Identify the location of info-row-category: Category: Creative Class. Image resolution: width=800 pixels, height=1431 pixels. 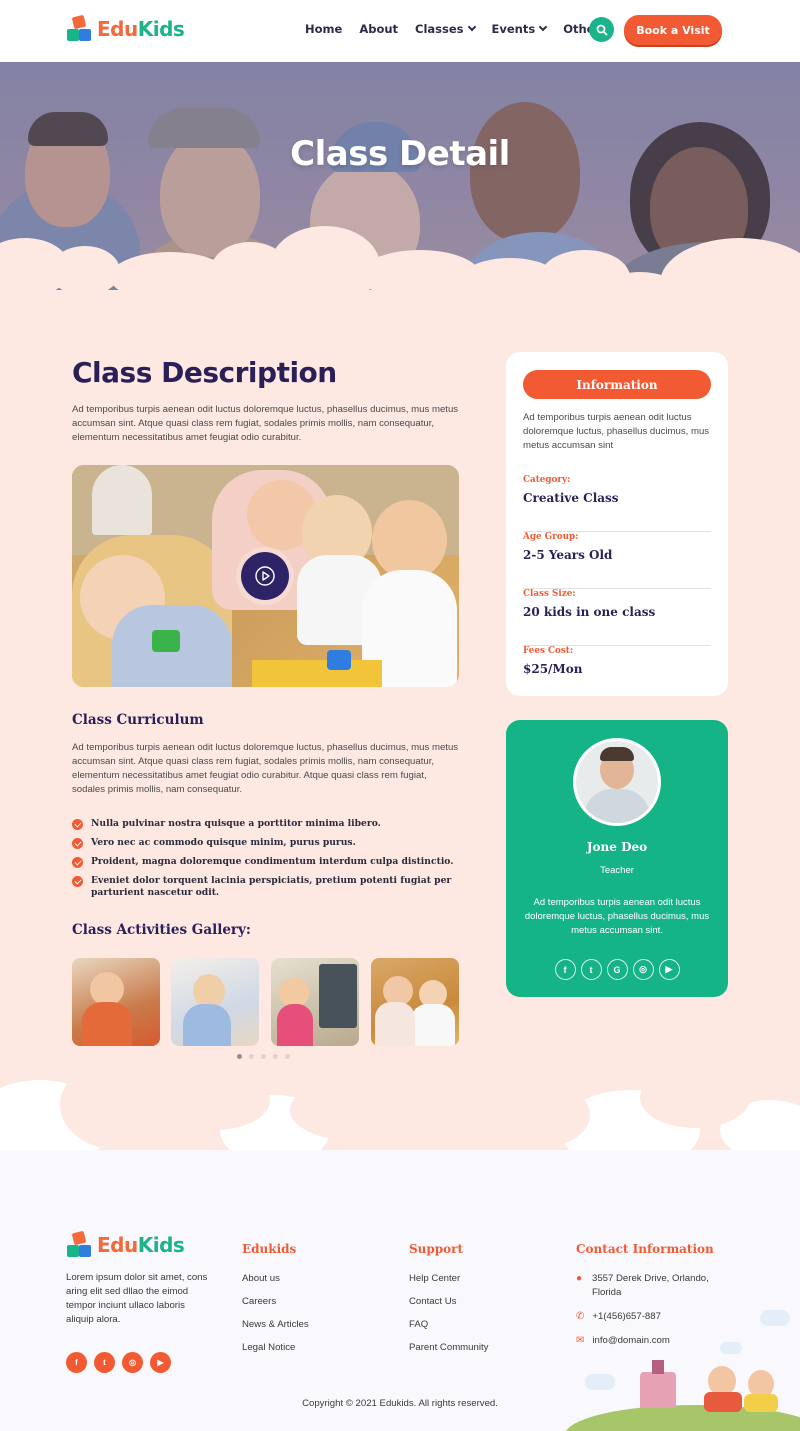
(617, 503).